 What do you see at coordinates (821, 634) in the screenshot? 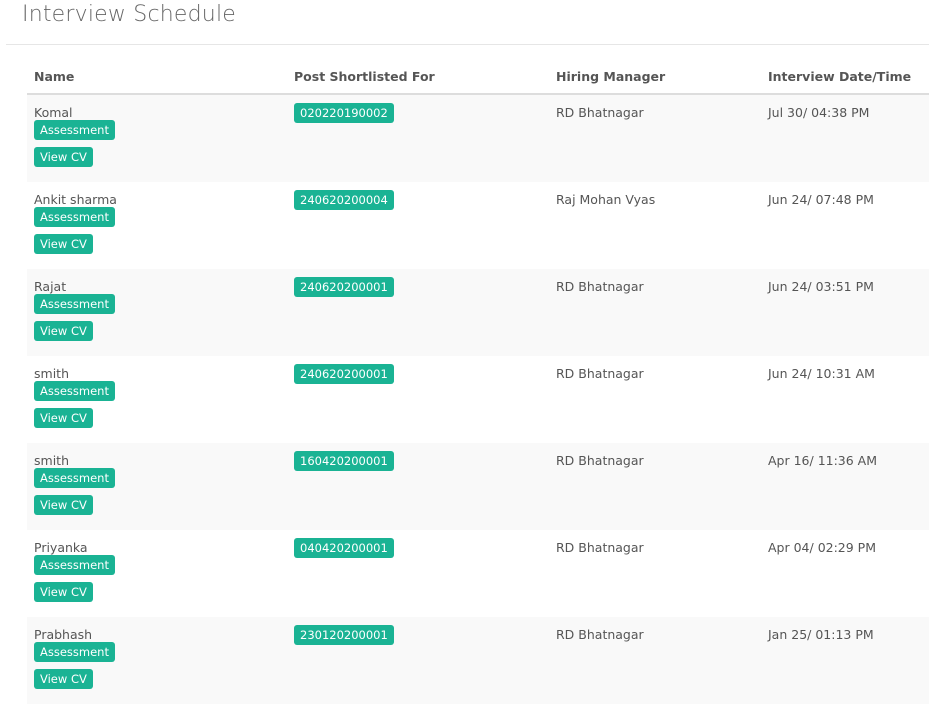
I see `interview-datetime-cell: Jan 25/ 01:13 PM` at bounding box center [821, 634].